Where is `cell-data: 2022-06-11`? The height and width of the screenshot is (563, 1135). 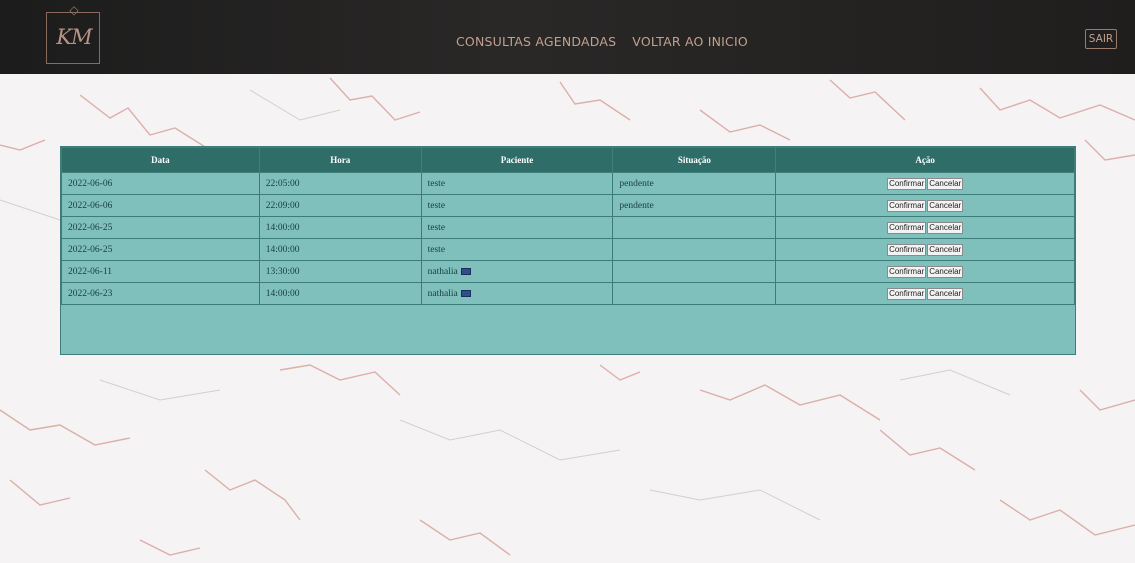
cell-data: 2022-06-11 is located at coordinates (160, 271).